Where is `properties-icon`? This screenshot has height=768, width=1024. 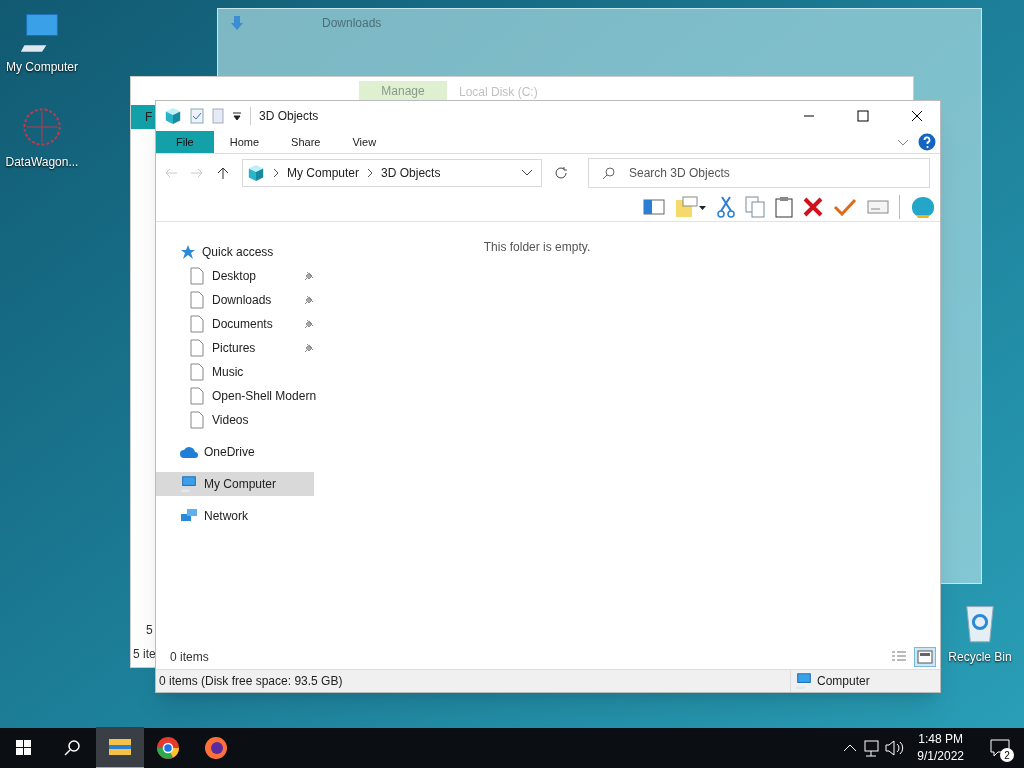
properties-icon is located at coordinates (197, 116).